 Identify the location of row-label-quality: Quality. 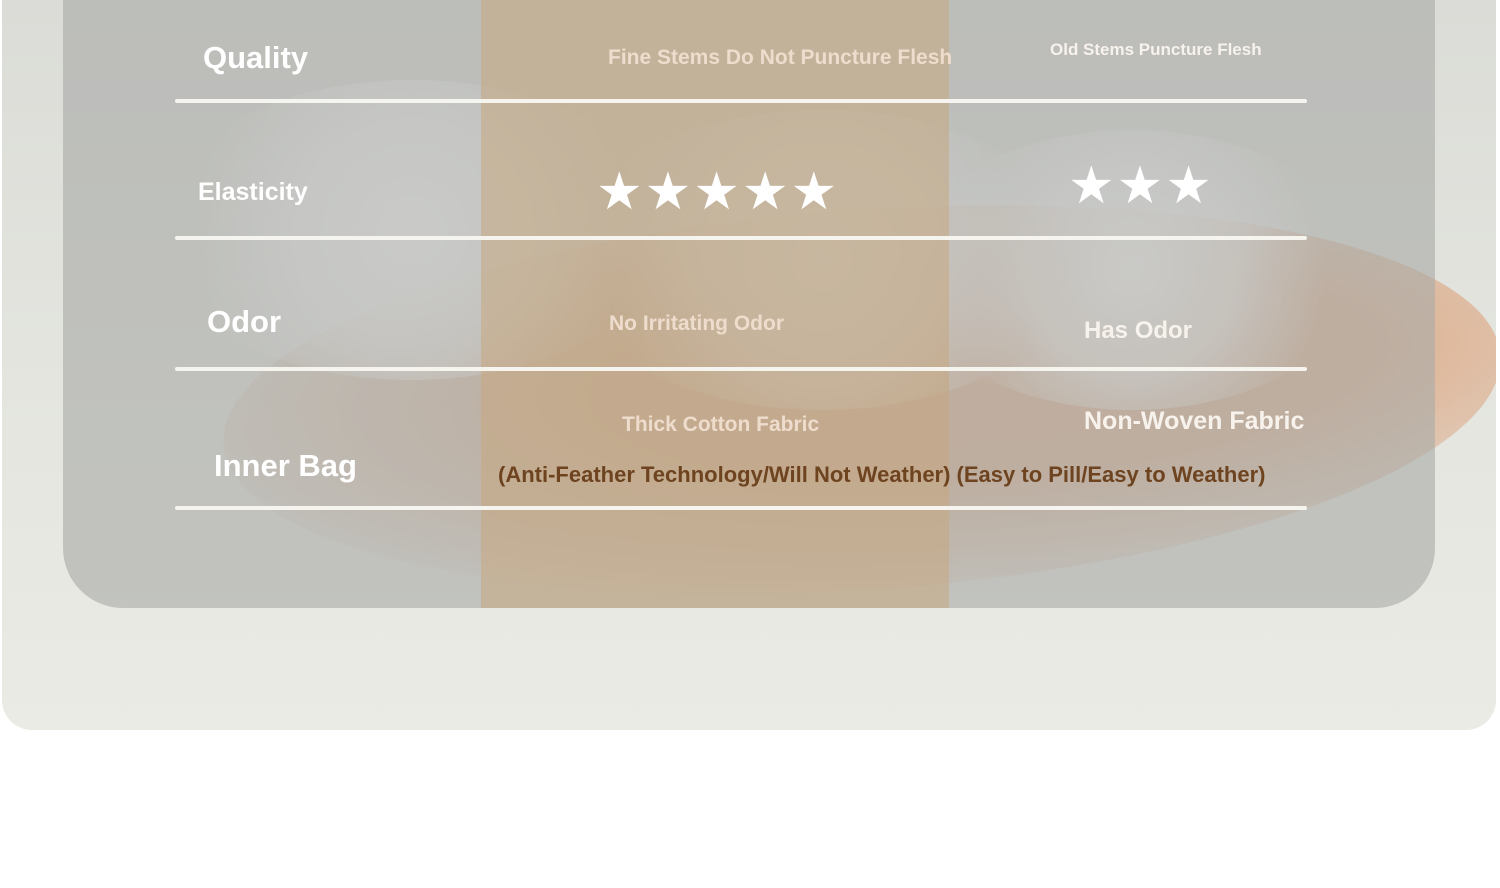
(256, 57).